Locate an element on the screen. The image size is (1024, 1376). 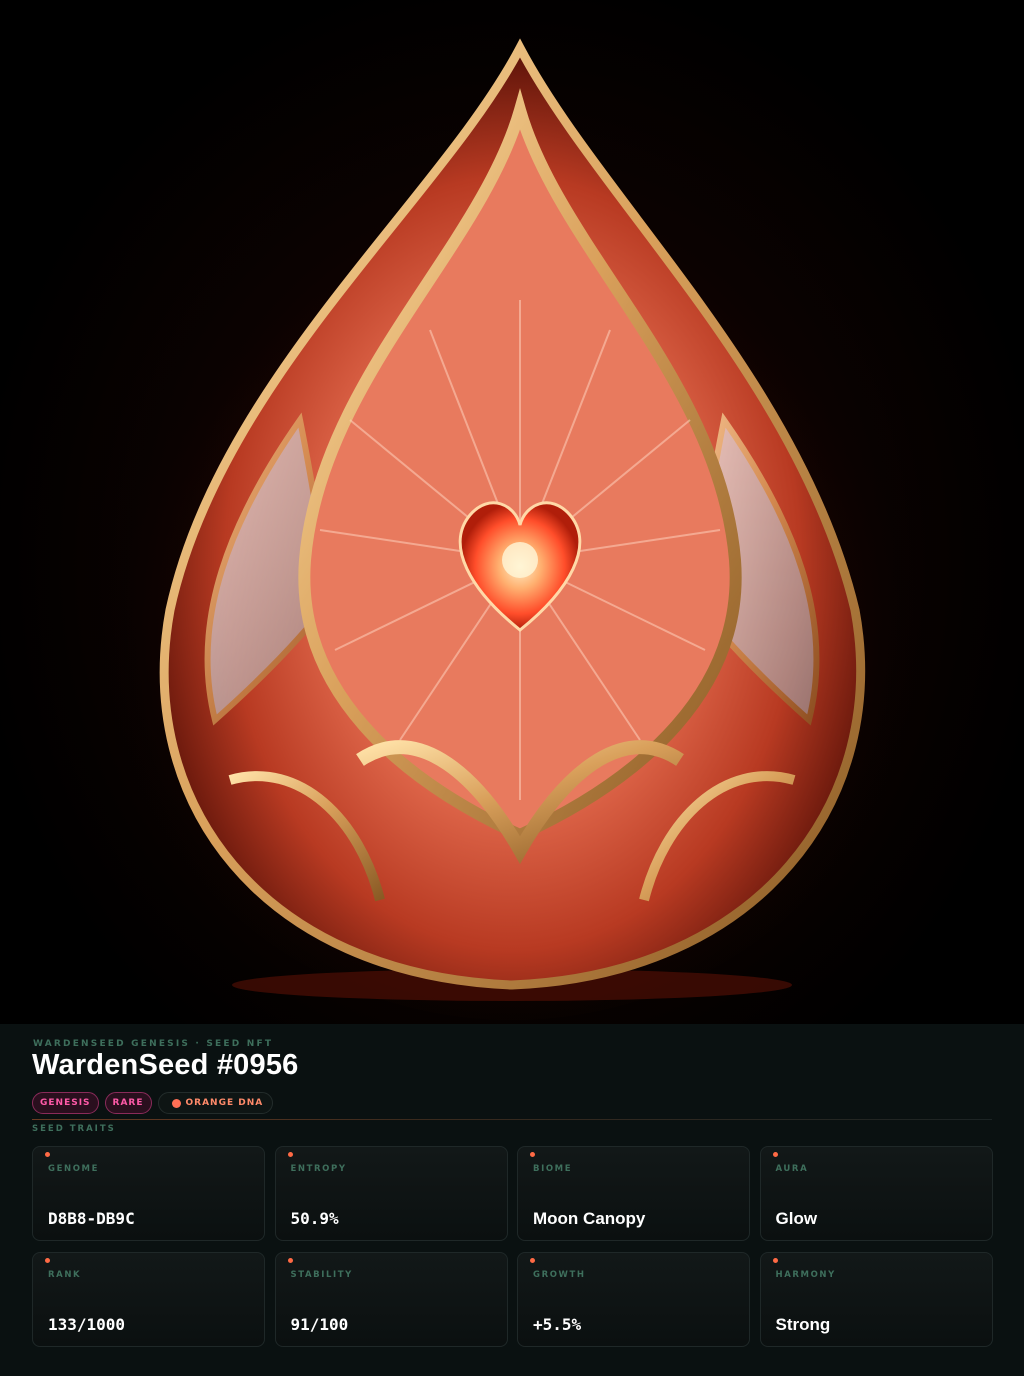
nft-title: WardenSeed #0956 is located at coordinates (165, 1065).